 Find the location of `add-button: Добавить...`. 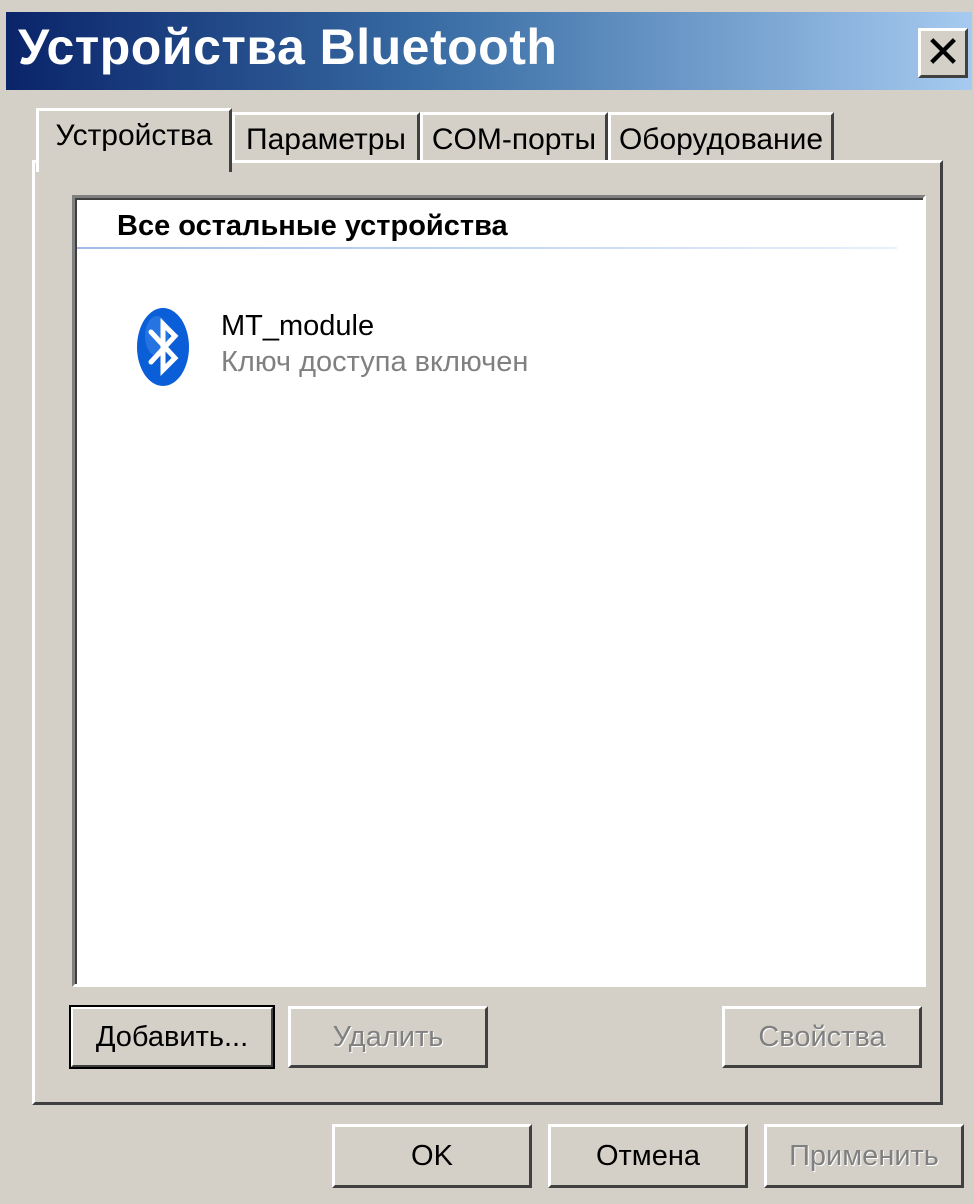

add-button: Добавить... is located at coordinates (172, 1037).